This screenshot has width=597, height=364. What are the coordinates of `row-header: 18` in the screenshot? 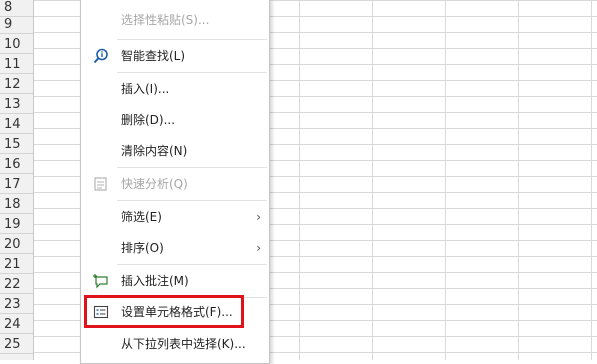 It's located at (16, 205).